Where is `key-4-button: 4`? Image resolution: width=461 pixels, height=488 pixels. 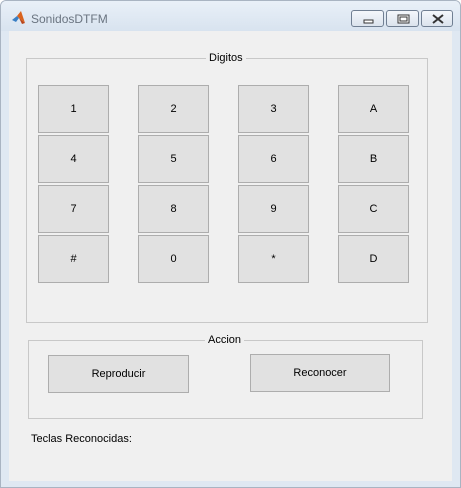
key-4-button: 4 is located at coordinates (73, 159).